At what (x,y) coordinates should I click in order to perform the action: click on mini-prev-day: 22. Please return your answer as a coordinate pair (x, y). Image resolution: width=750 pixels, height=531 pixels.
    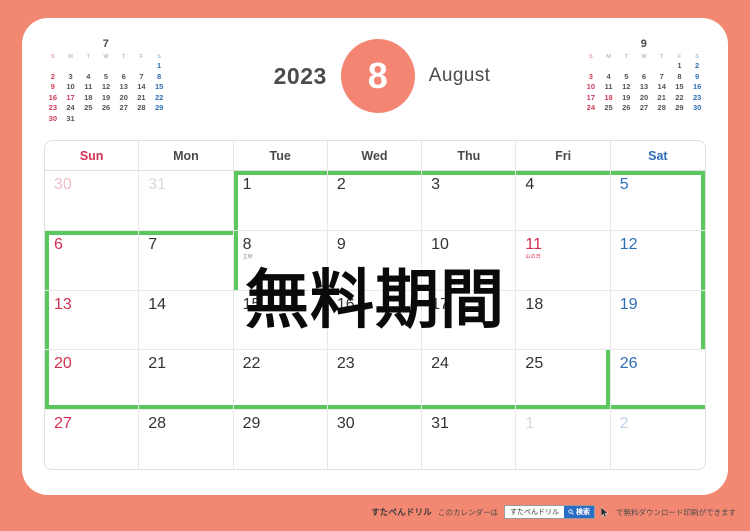
    Looking at the image, I should click on (159, 98).